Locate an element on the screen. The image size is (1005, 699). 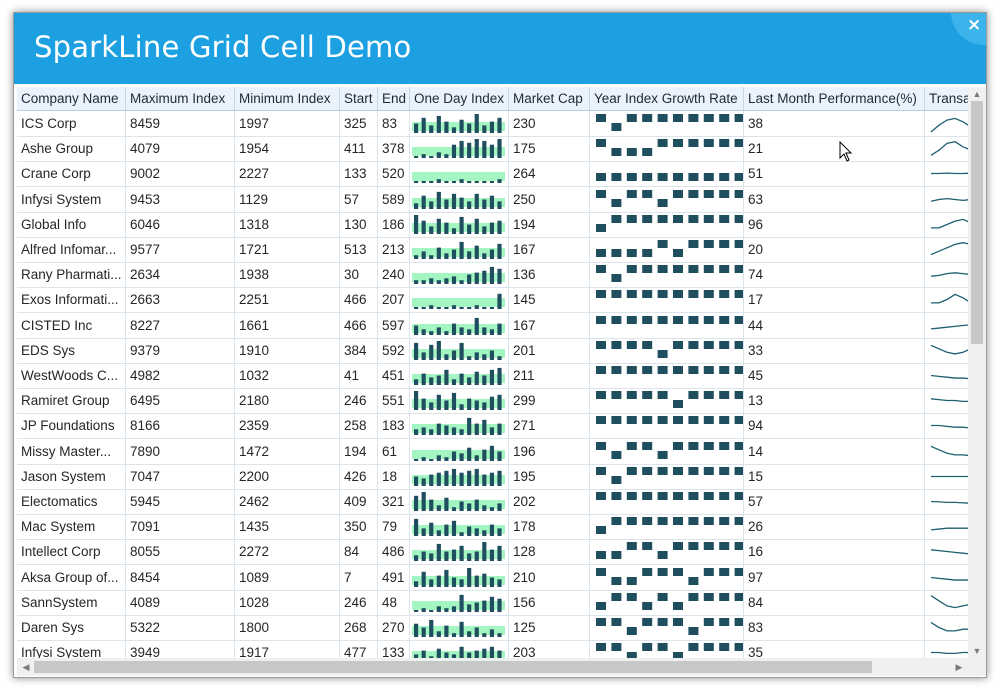
end-cell: 133 is located at coordinates (394, 649).